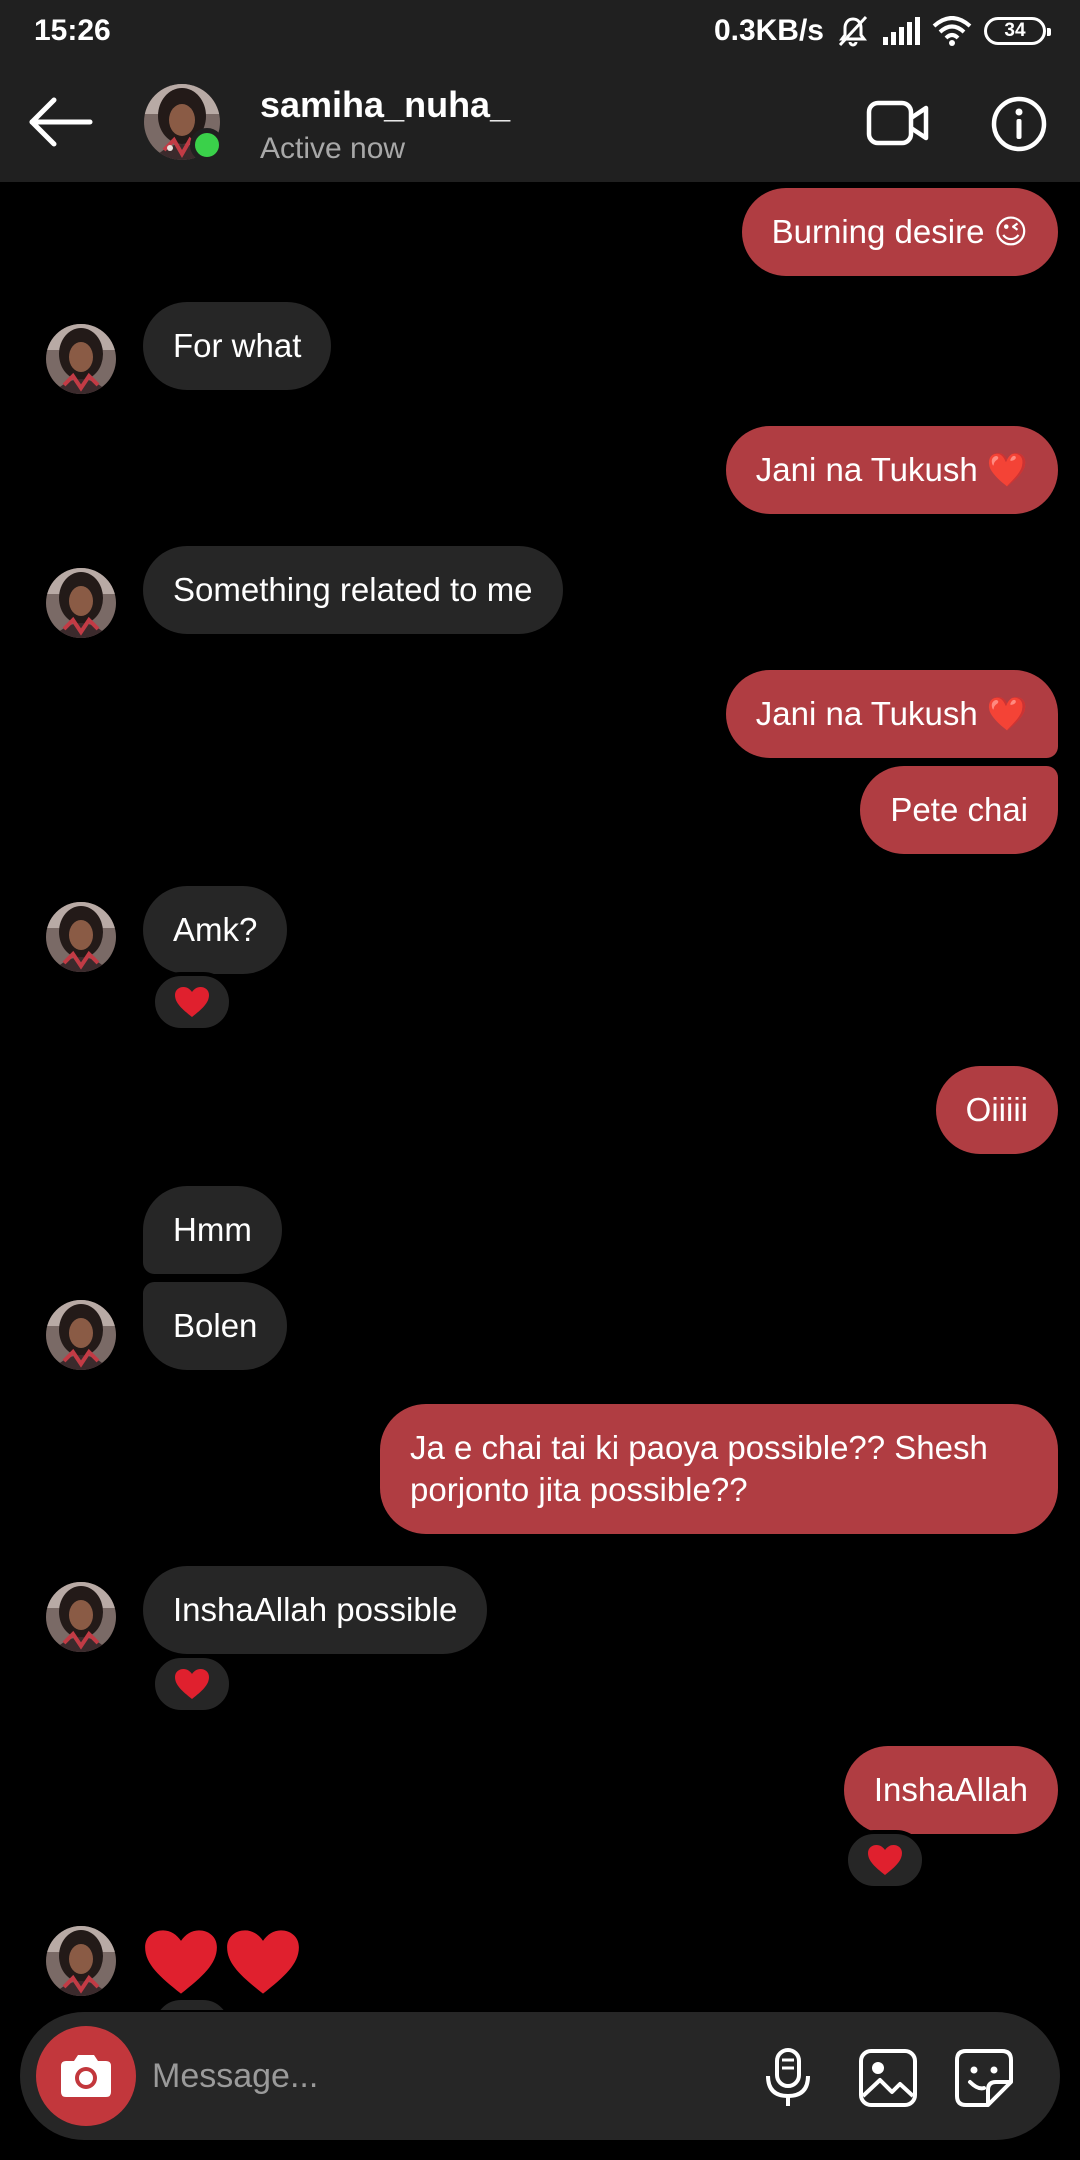 The height and width of the screenshot is (2160, 1080). I want to click on outgoing-message: Pete chai, so click(959, 810).